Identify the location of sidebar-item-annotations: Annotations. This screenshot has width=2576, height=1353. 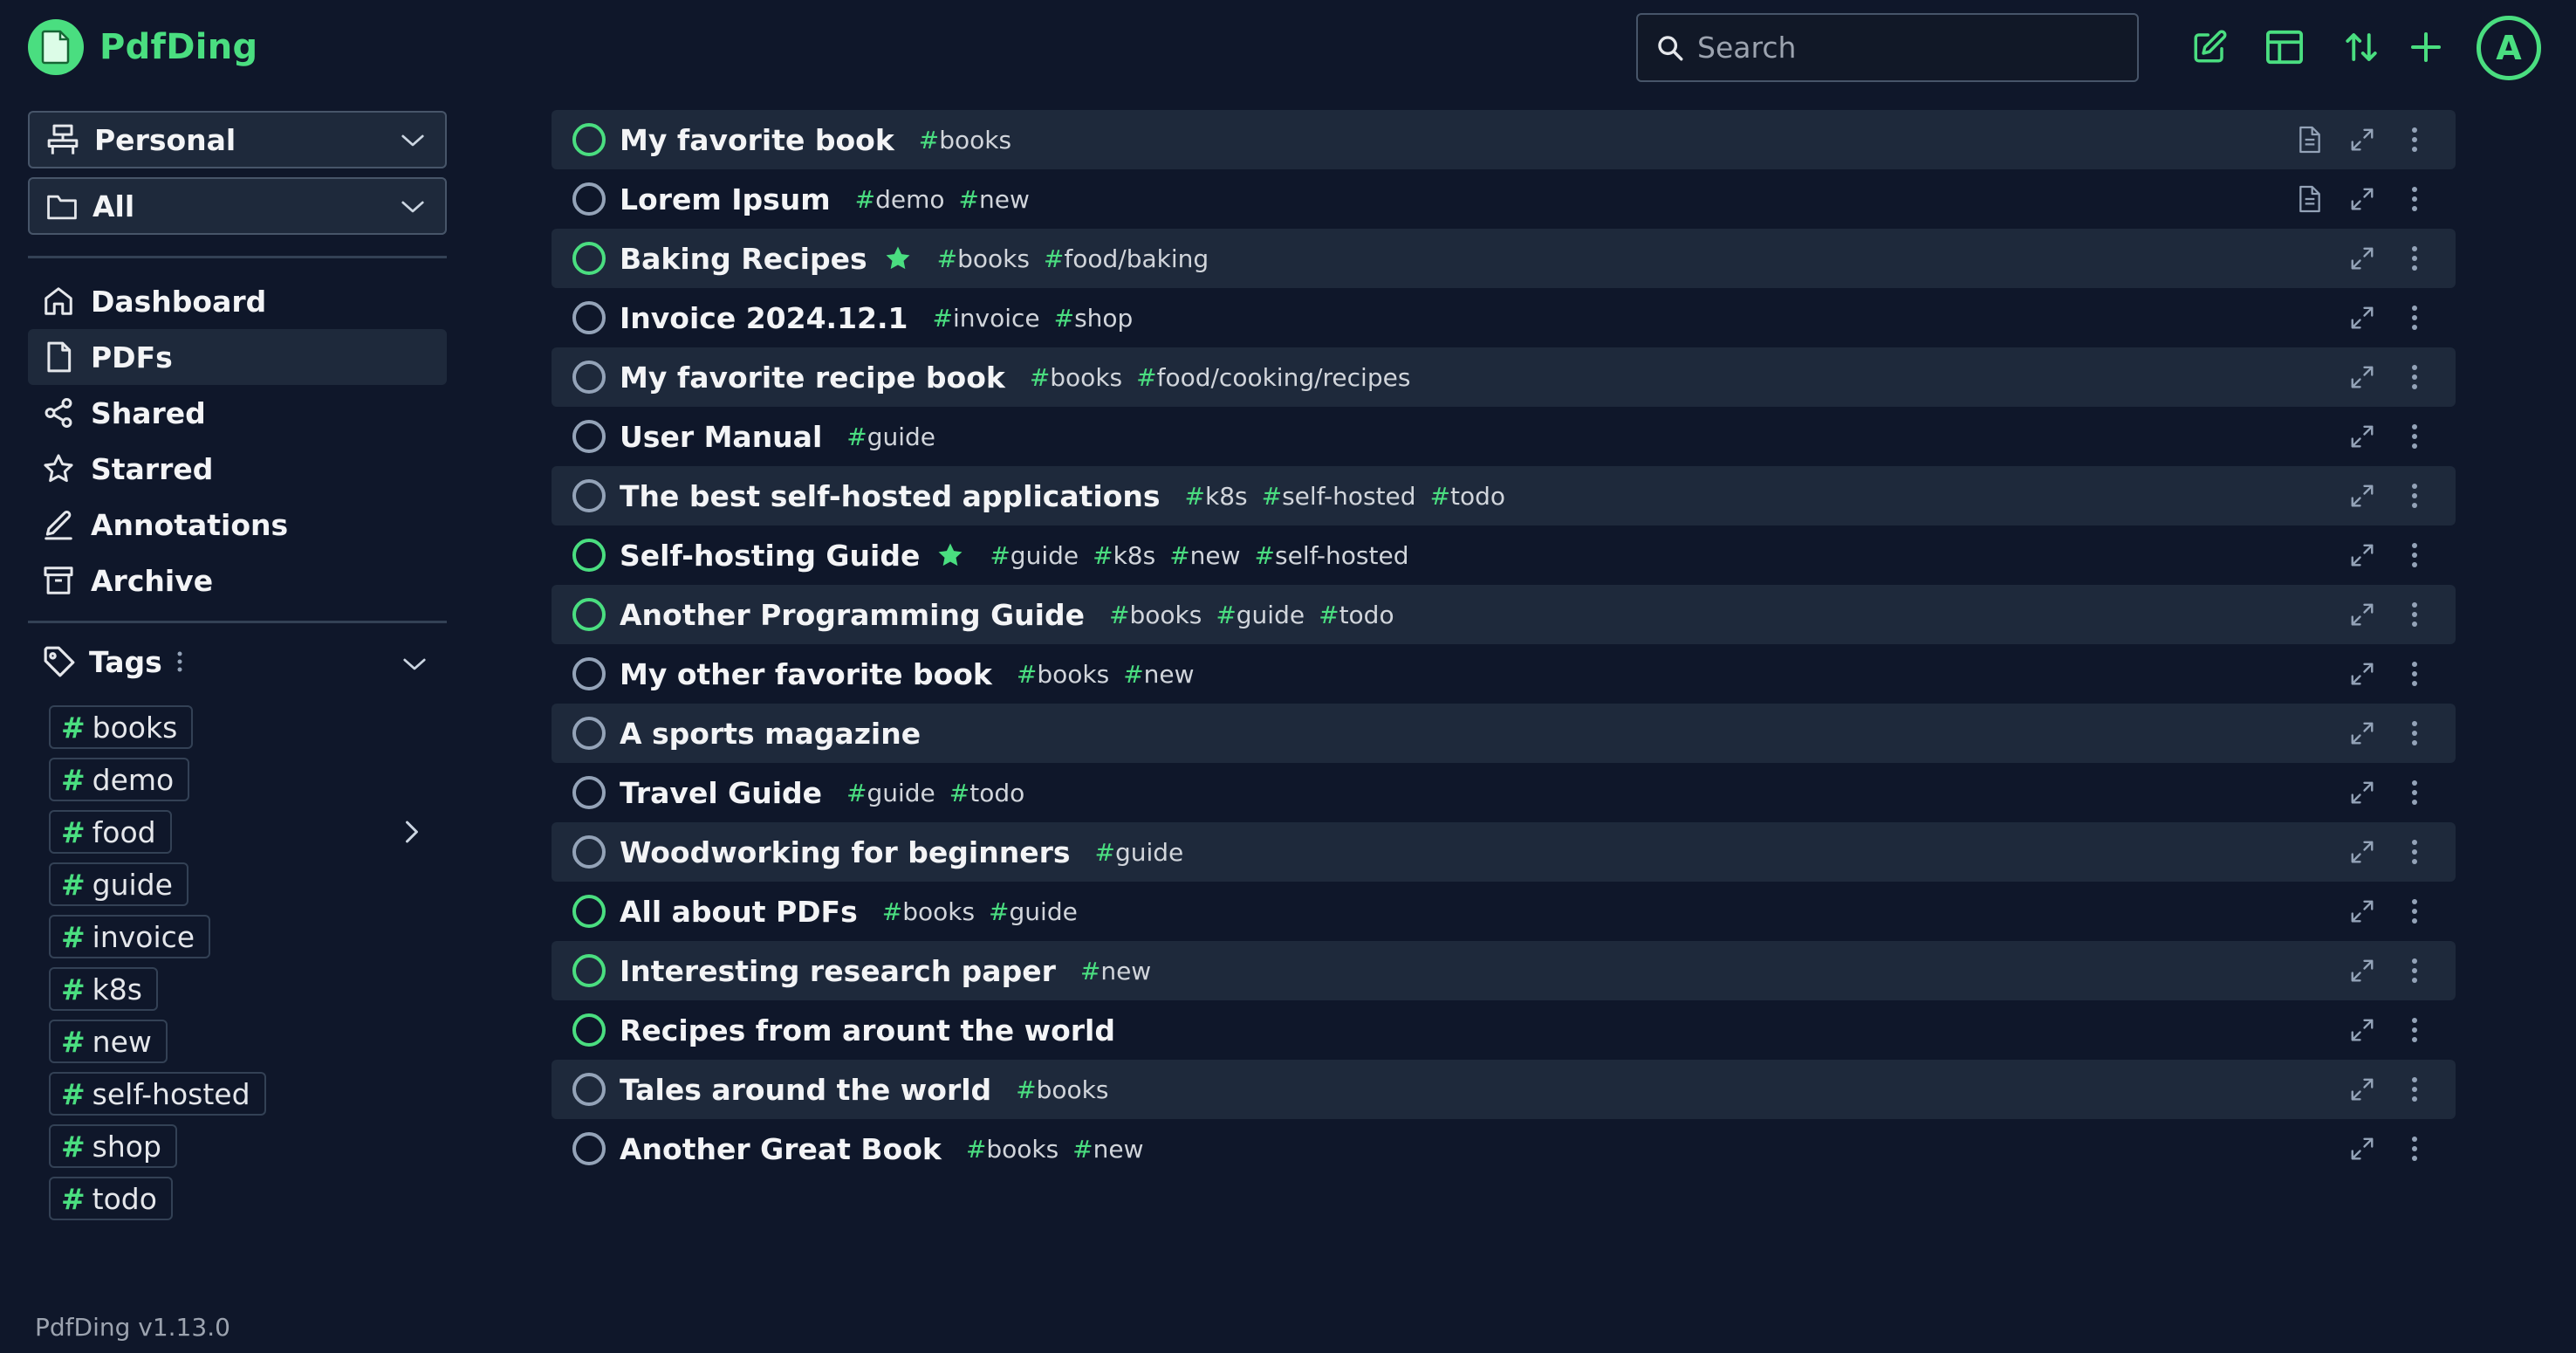
(238, 525).